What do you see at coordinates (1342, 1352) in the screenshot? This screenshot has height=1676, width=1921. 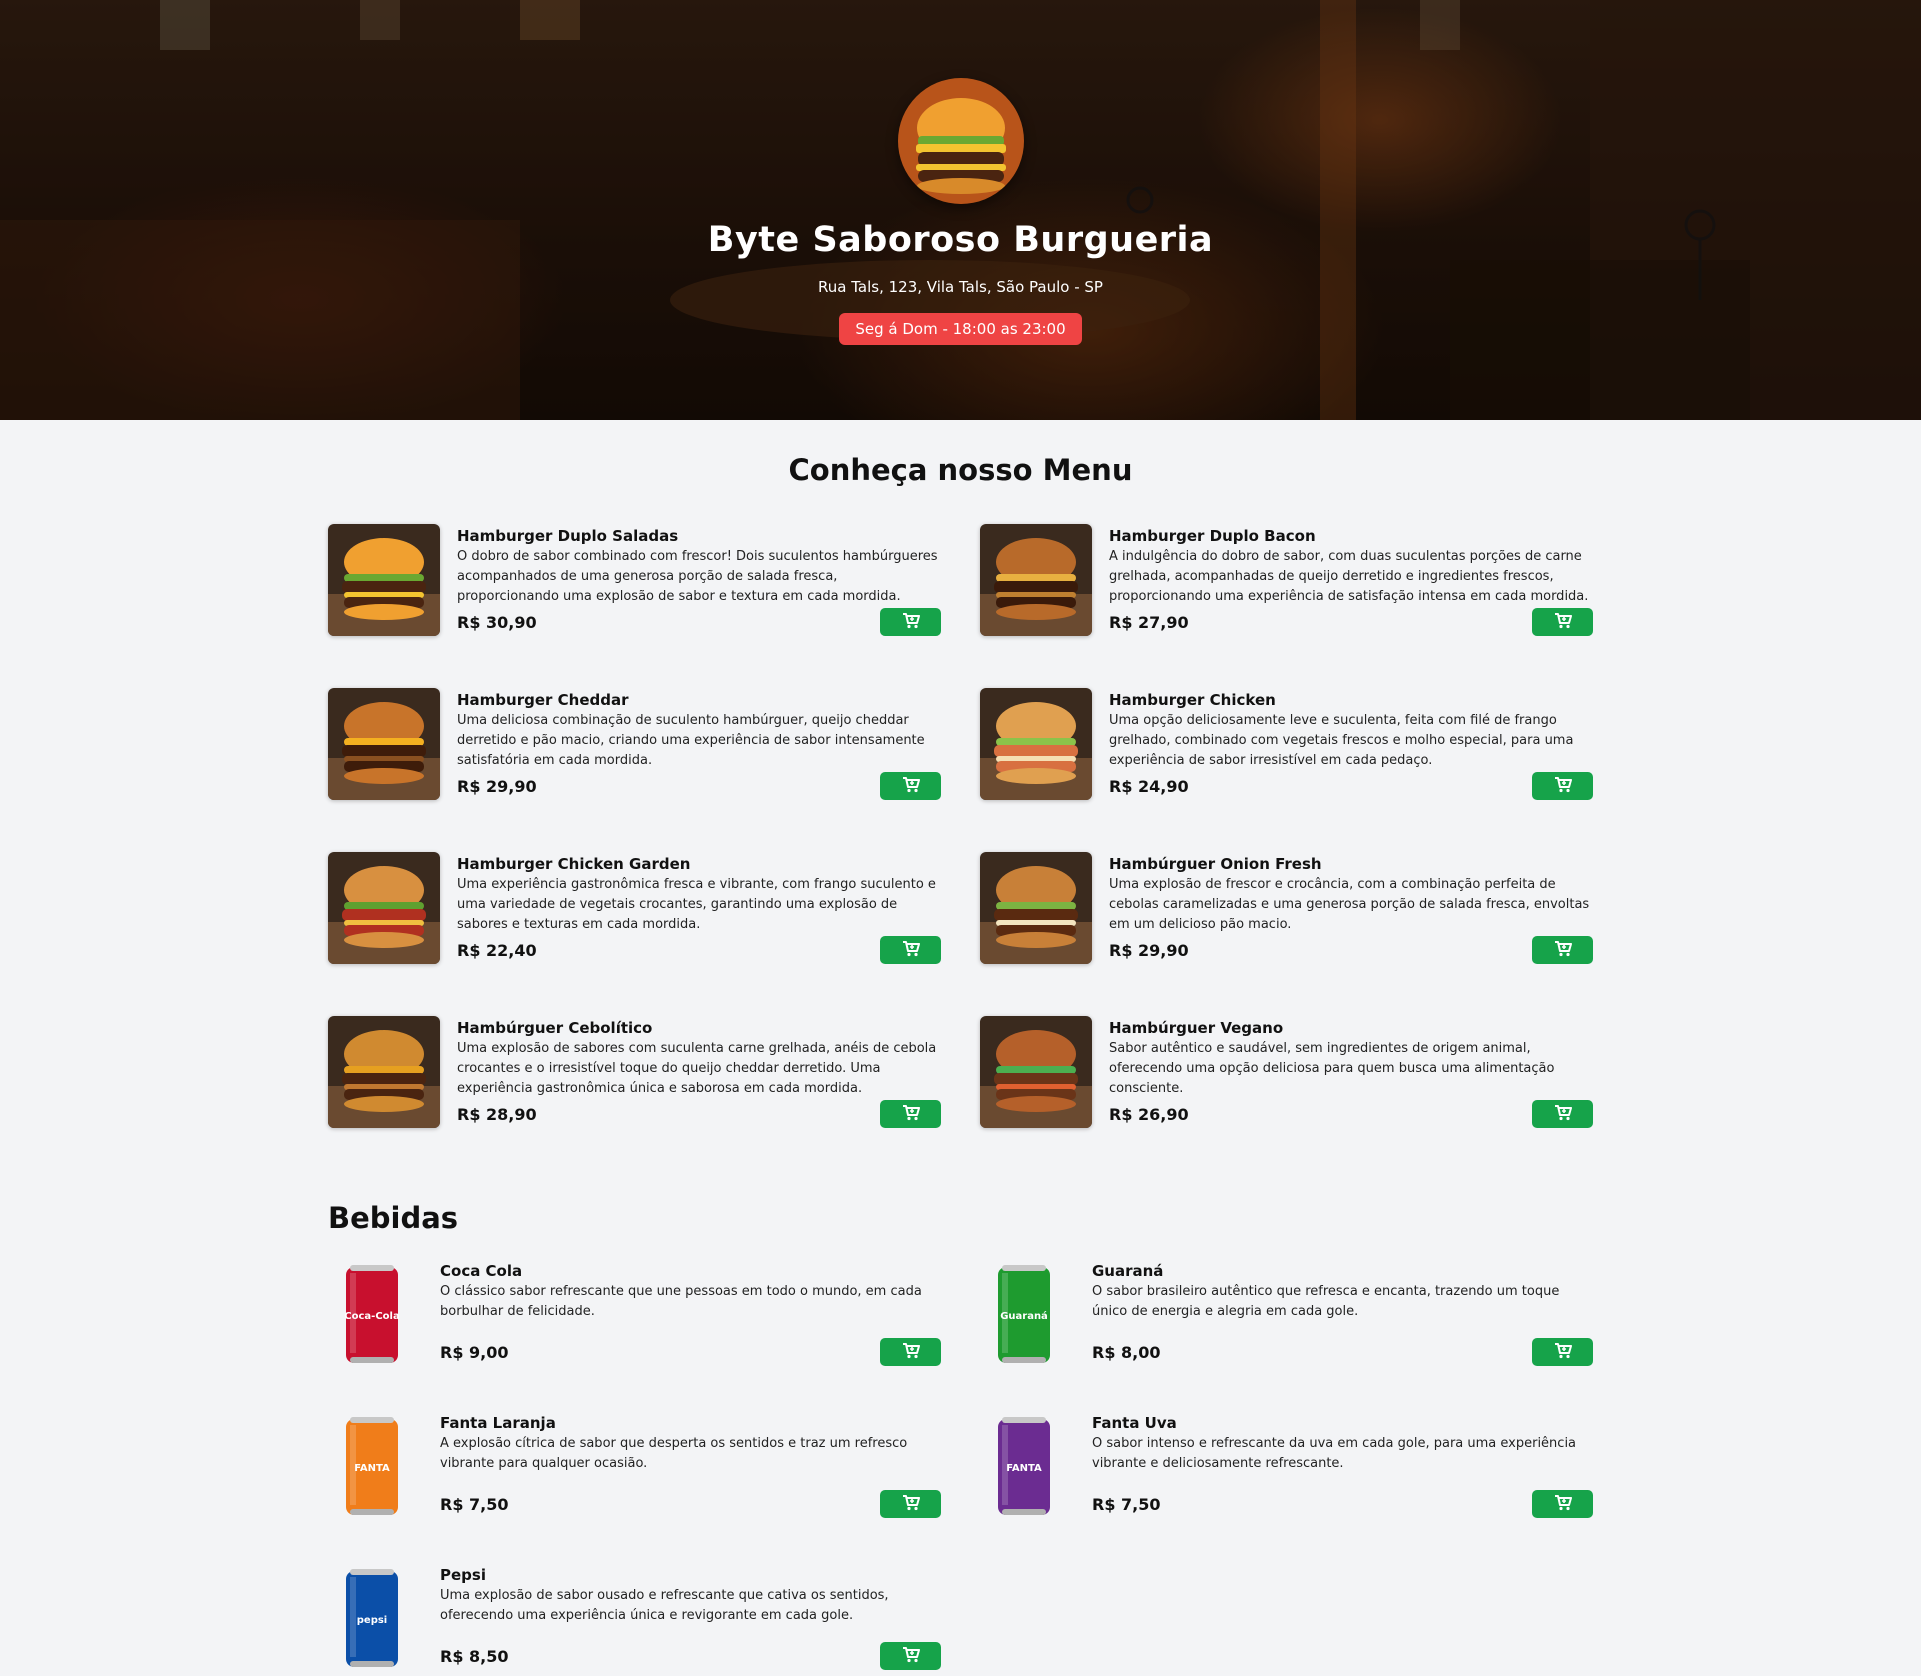 I see `drink-item-footer: R$ 8,00` at bounding box center [1342, 1352].